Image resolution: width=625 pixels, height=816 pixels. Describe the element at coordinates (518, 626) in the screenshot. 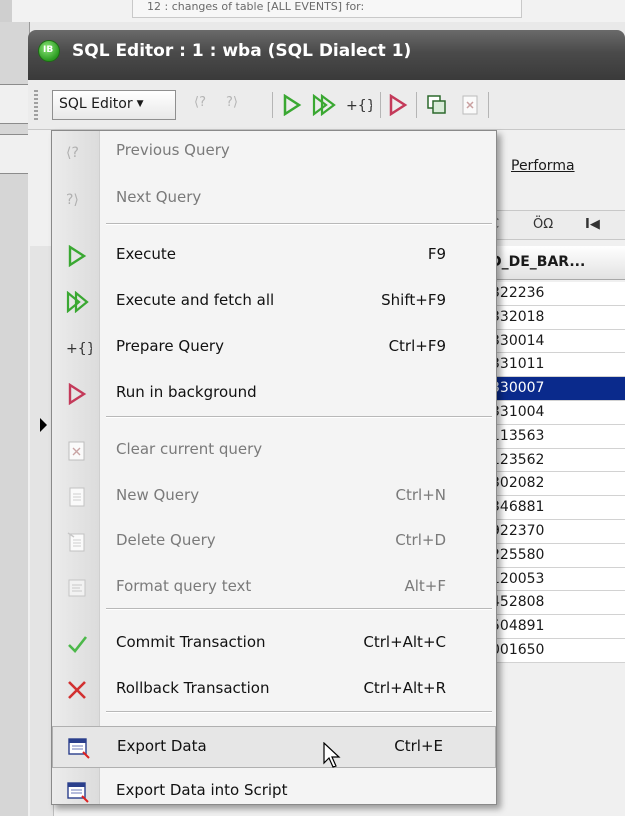

I see `table-cell: 504891` at that location.